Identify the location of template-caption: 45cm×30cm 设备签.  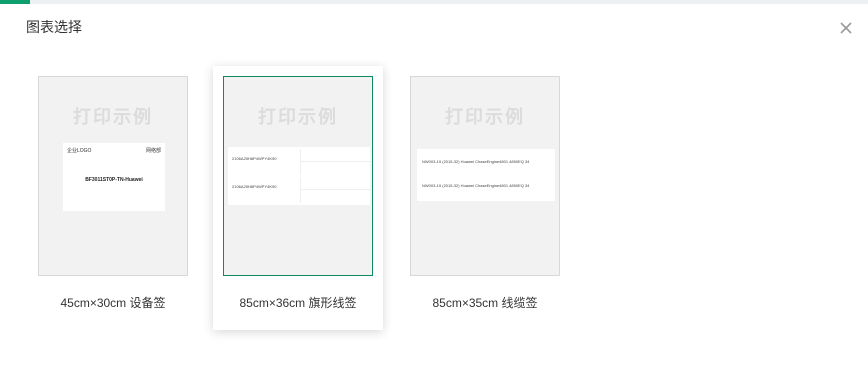
(113, 303).